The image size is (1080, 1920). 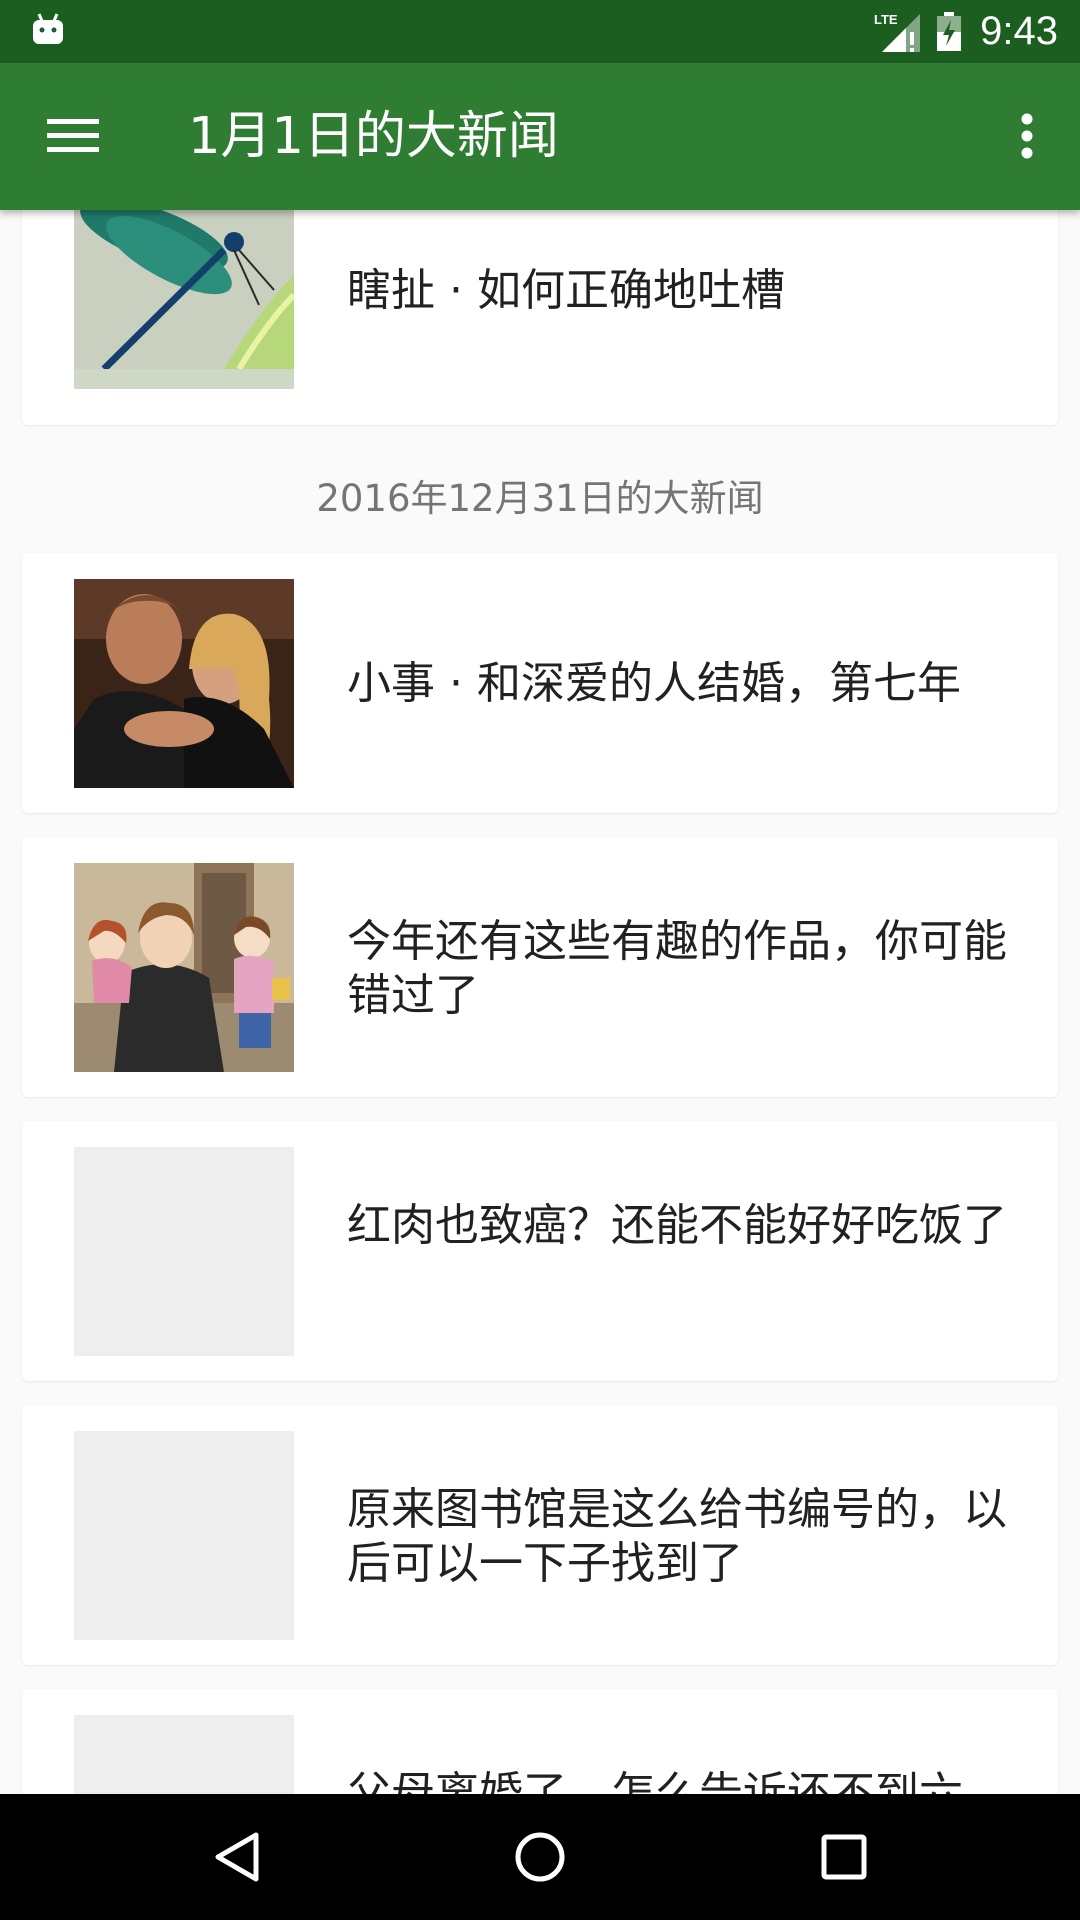 I want to click on story-title: 红肉也致癌？还能不能好好吃饭了, so click(x=677, y=1225).